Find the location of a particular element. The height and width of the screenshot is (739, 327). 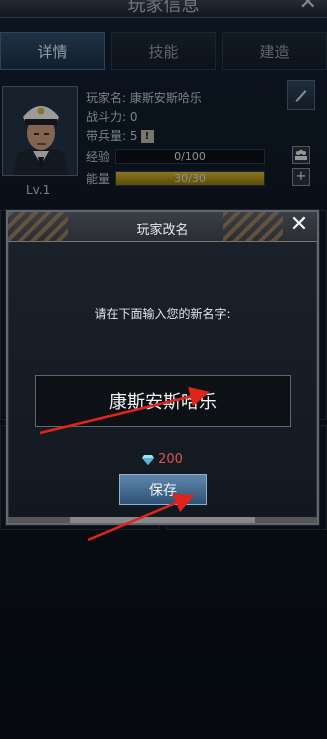

new-name-input is located at coordinates (163, 401).